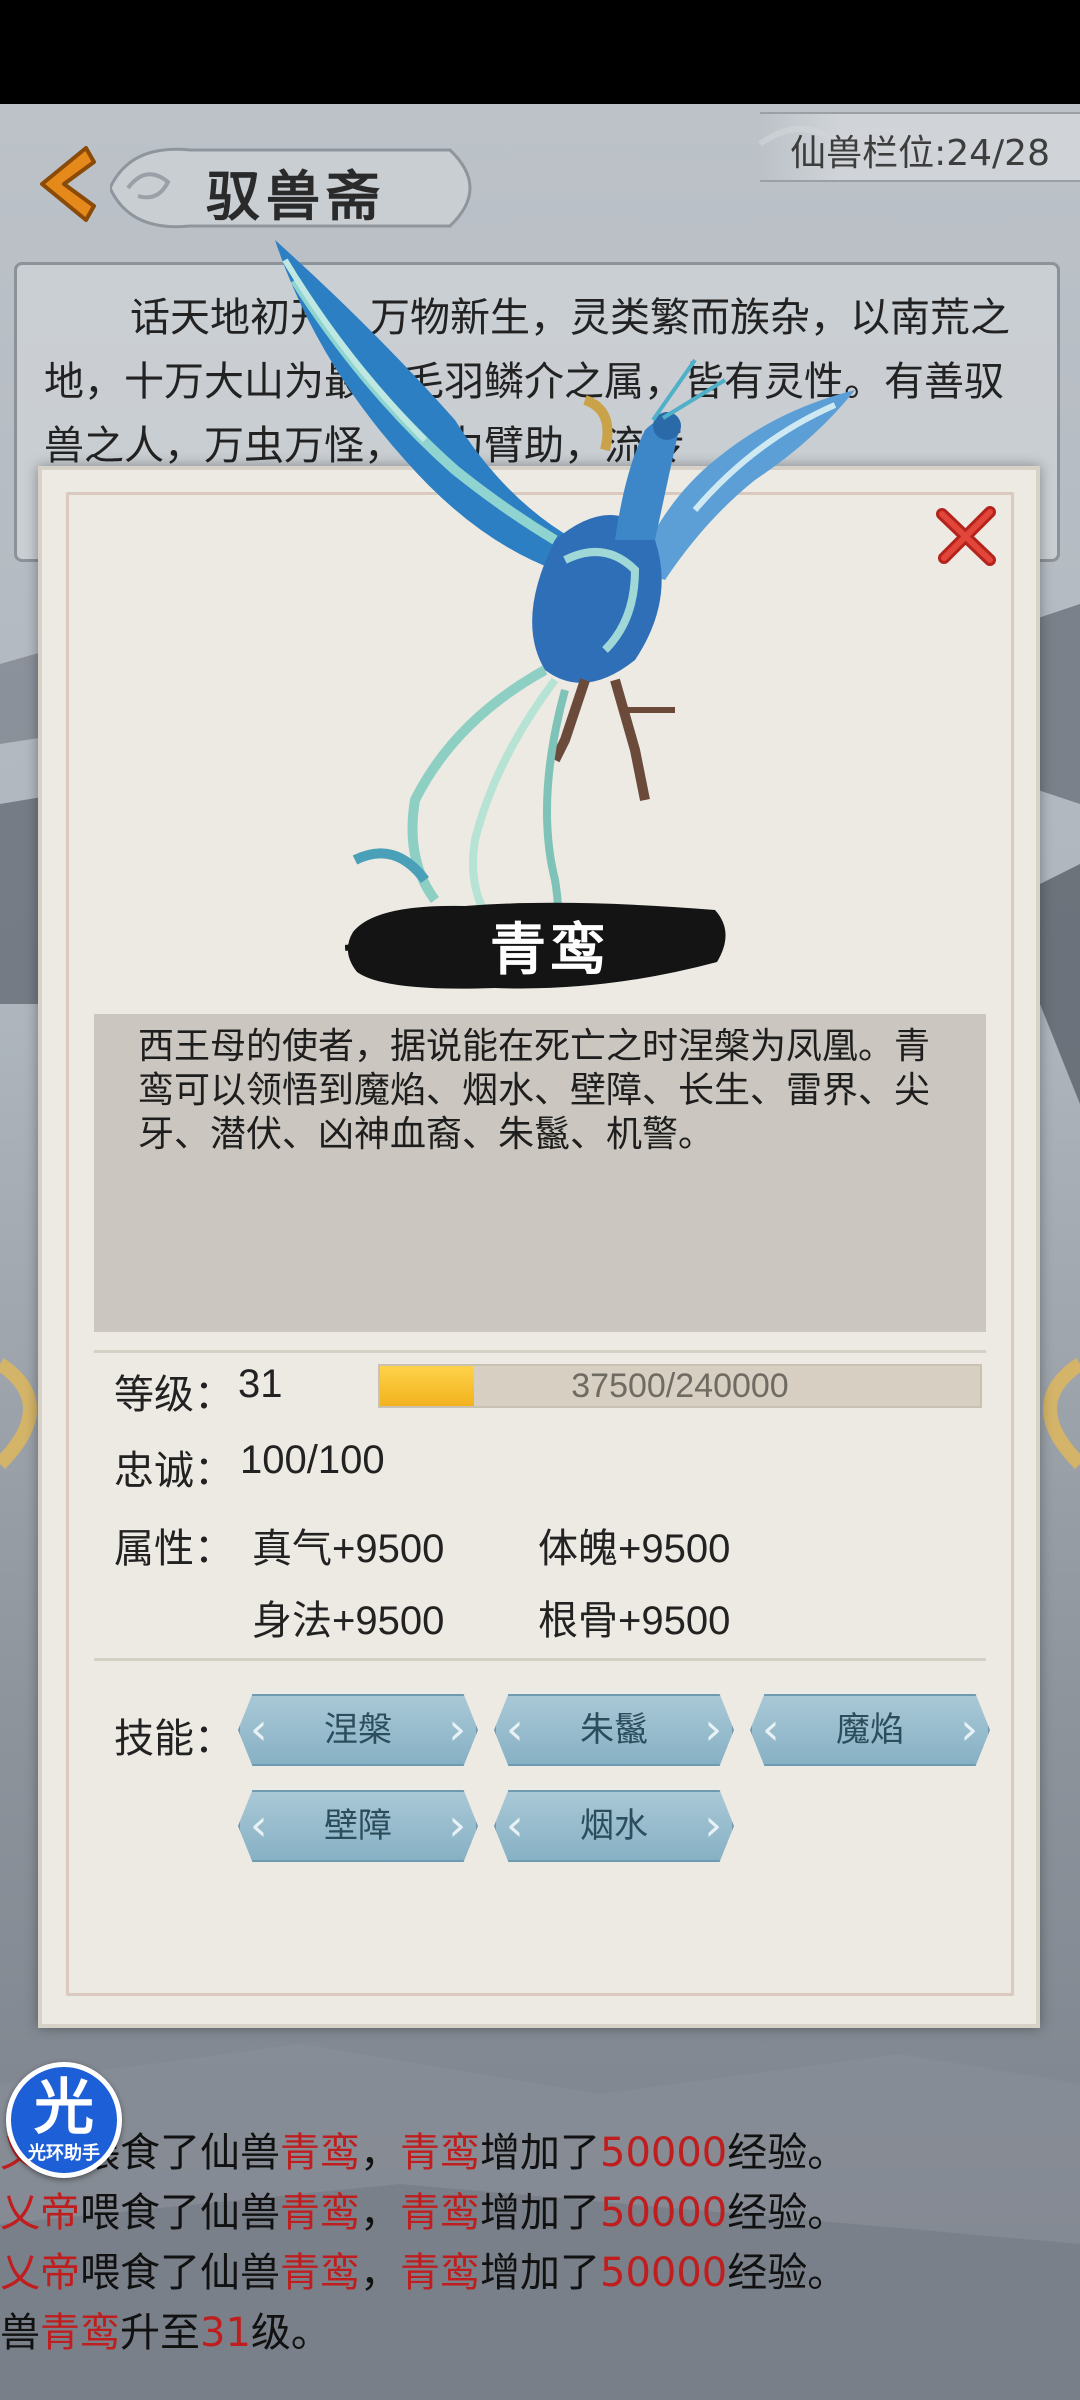 The height and width of the screenshot is (2400, 1080). What do you see at coordinates (225, 2333) in the screenshot?
I see `log-levelup-level: 31` at bounding box center [225, 2333].